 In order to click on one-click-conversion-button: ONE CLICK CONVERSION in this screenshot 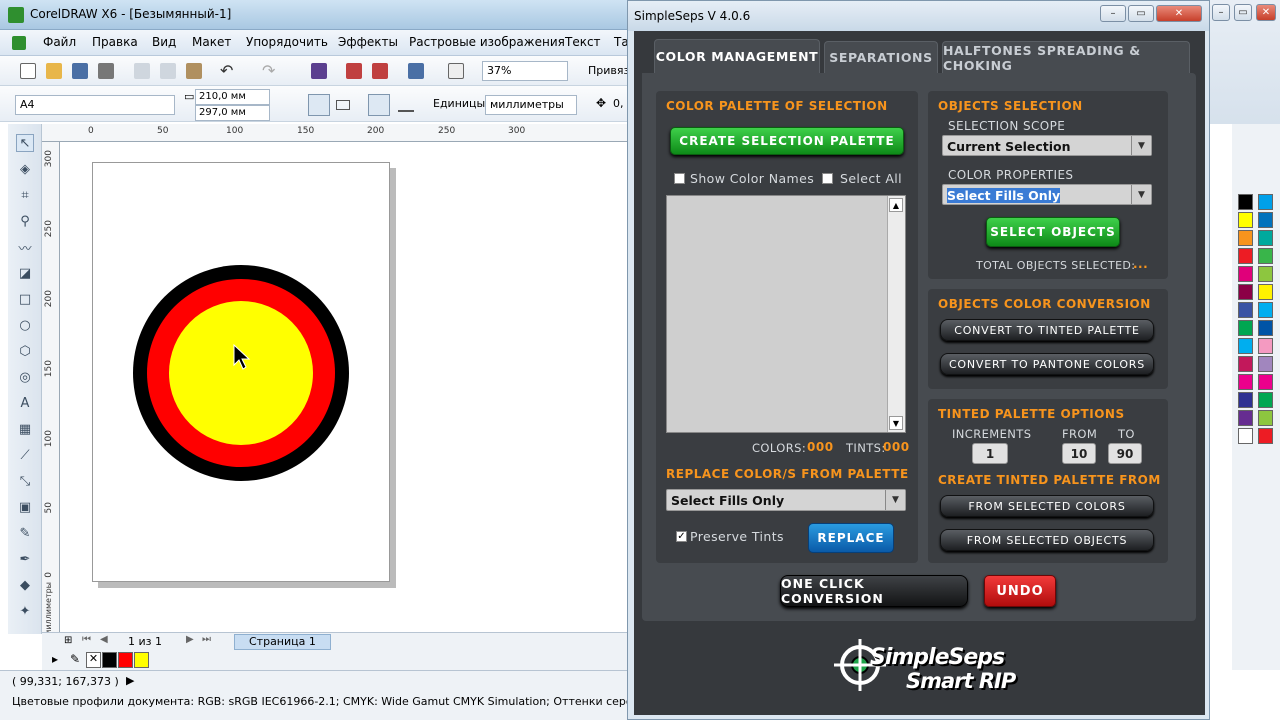, I will do `click(874, 591)`.